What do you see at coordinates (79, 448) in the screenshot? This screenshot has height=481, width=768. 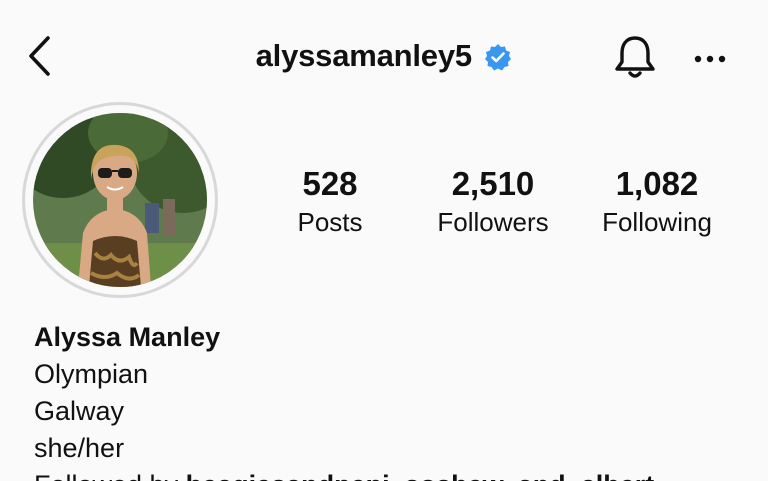 I see `bio-line: she/her` at bounding box center [79, 448].